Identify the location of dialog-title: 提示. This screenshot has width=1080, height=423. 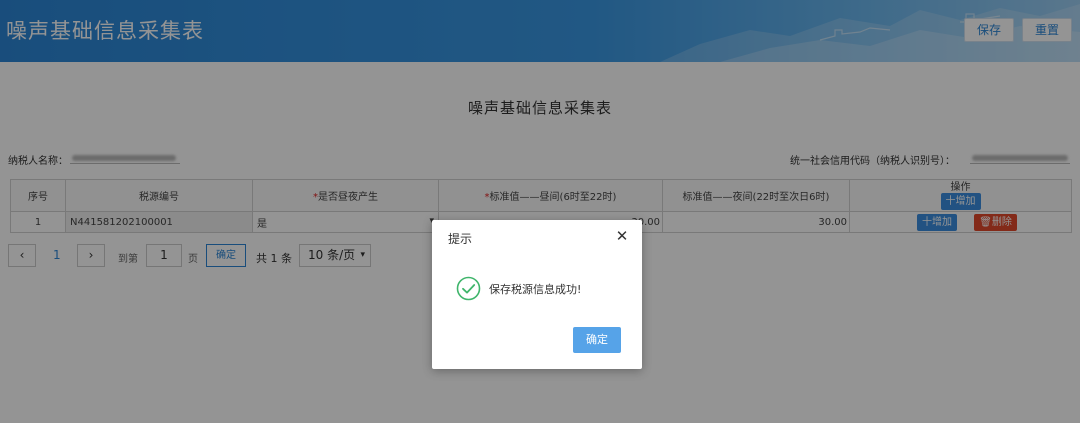
(460, 239).